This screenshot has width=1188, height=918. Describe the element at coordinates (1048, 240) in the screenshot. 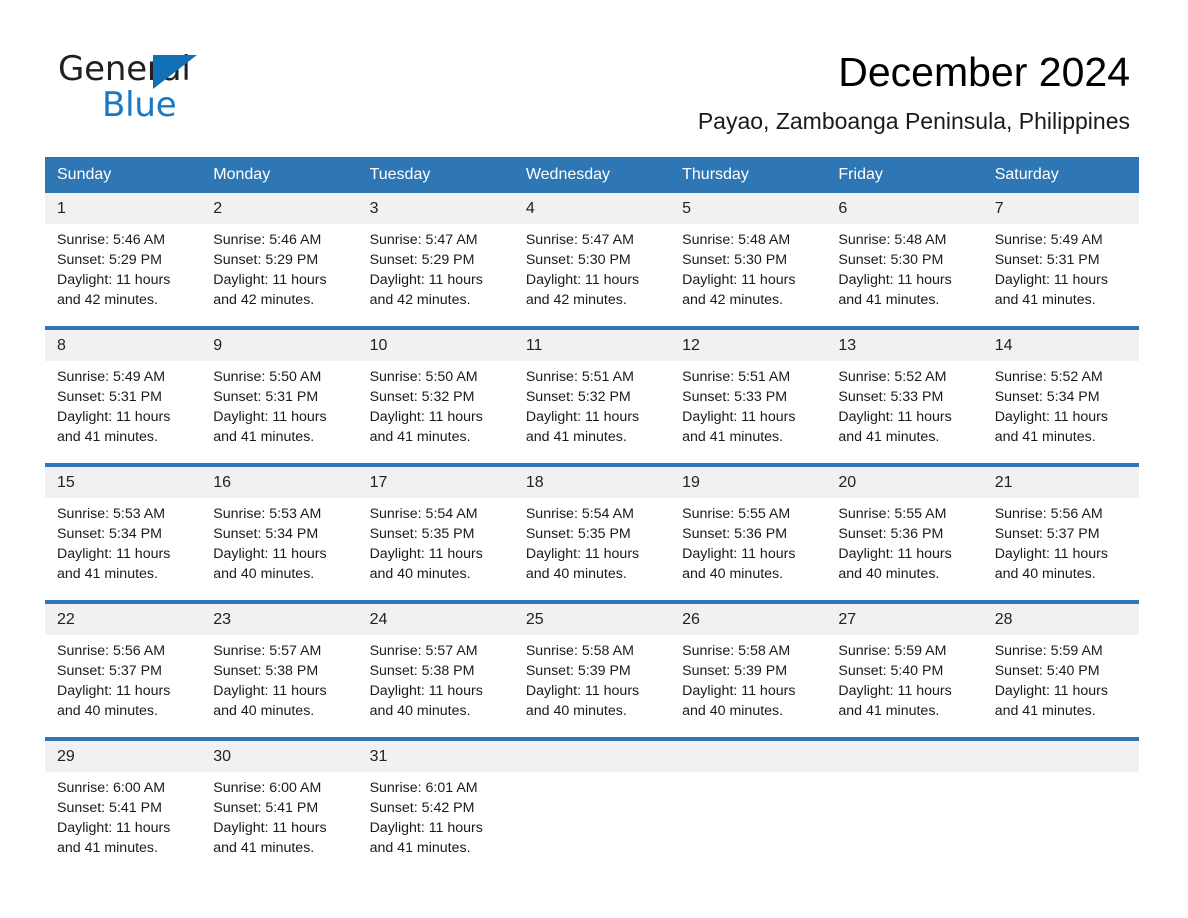

I see `sunrise-text: Sunrise: 5:49 AM` at that location.